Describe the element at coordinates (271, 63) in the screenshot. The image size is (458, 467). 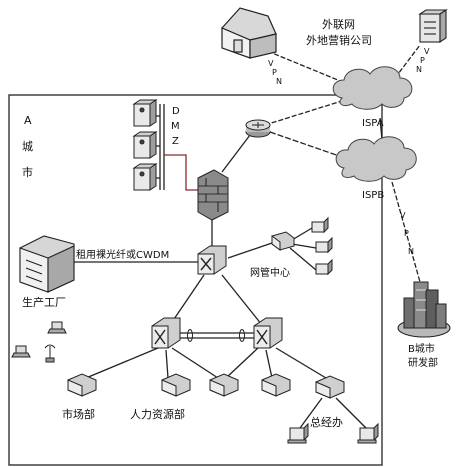
I see `vpn-left-char: V` at that location.